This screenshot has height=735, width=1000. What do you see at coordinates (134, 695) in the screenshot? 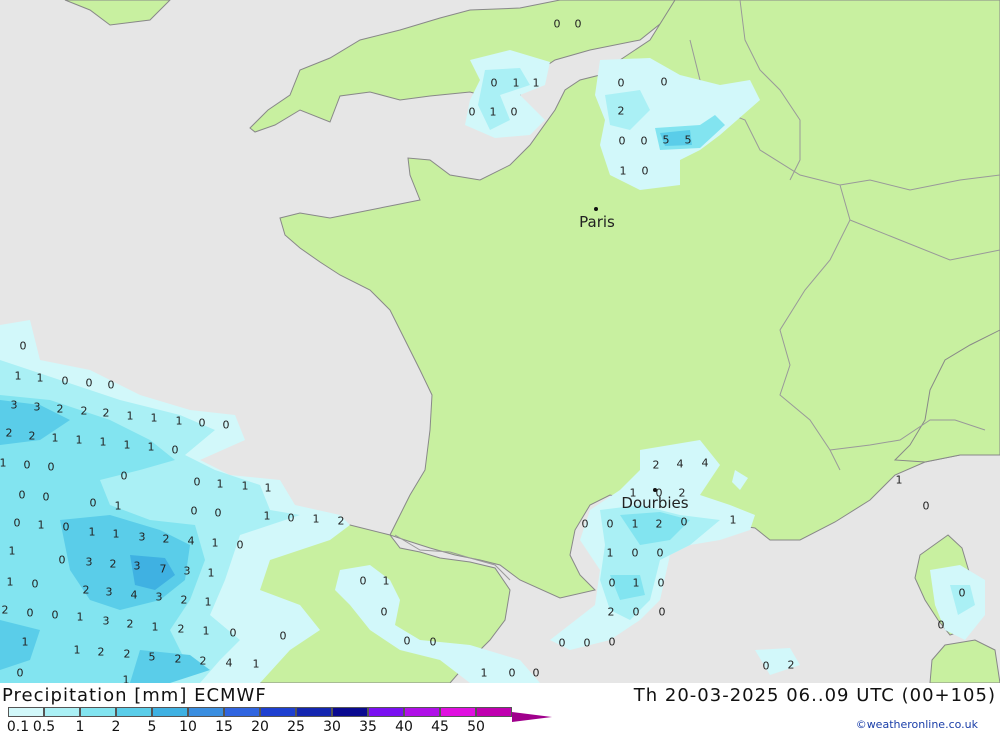
I see `map-title: Precipitation [mm] ECMWF` at bounding box center [134, 695].